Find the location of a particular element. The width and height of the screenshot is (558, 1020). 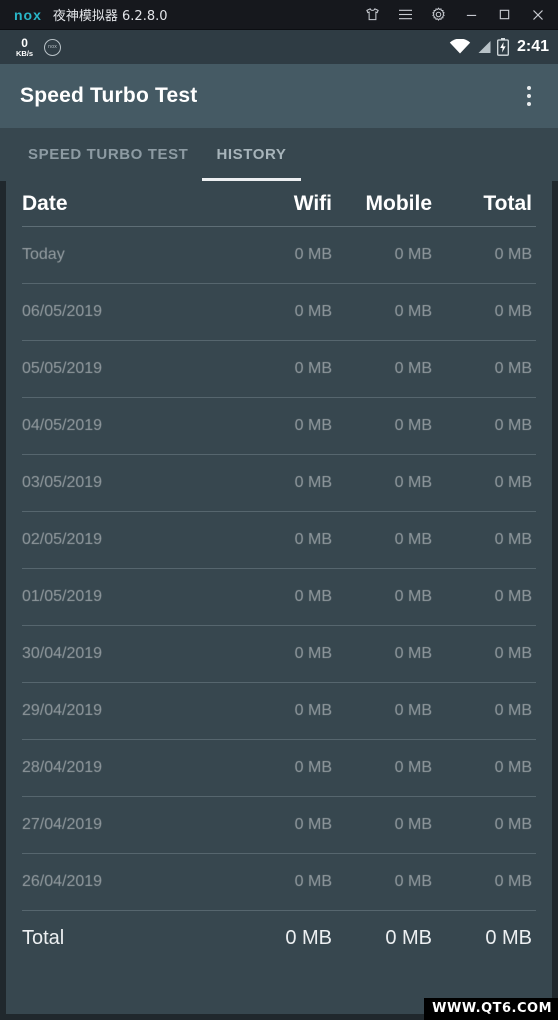

nox-badge-icon: nox is located at coordinates (53, 47).